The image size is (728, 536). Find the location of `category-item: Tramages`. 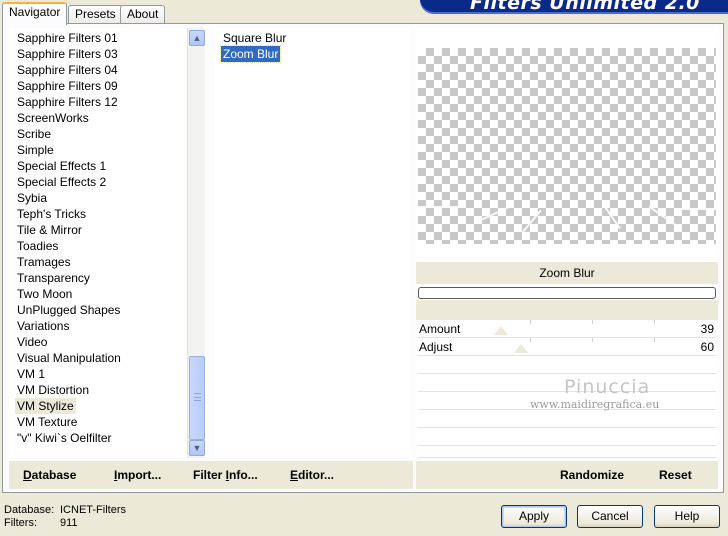

category-item: Tramages is located at coordinates (44, 262).